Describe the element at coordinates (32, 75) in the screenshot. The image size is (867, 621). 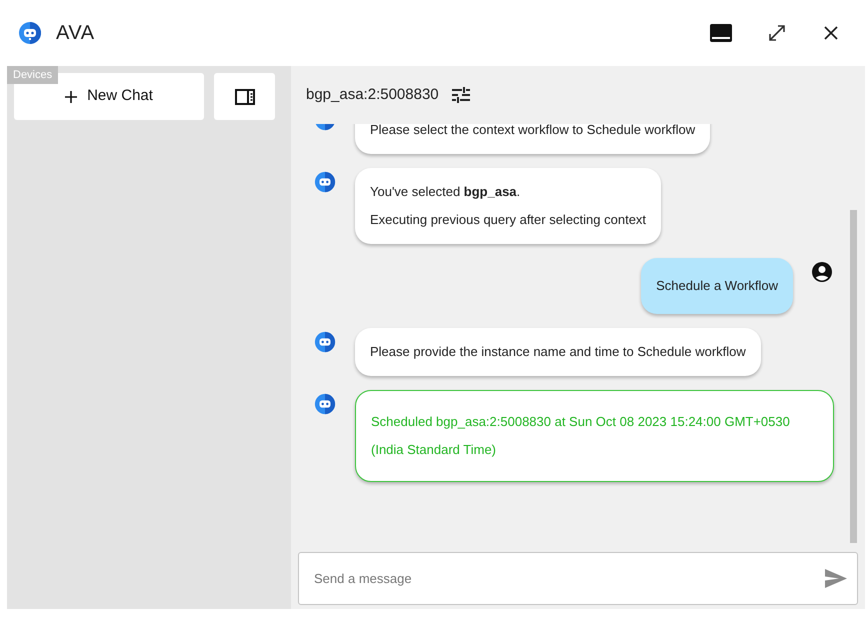
I see `tooltip: Devices` at that location.